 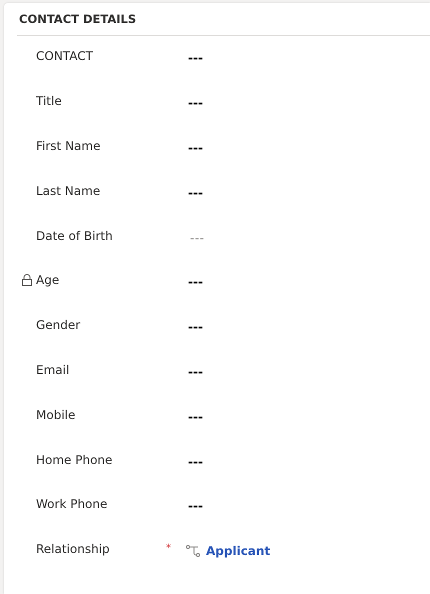 I want to click on field-label: CONTACT, so click(x=64, y=56).